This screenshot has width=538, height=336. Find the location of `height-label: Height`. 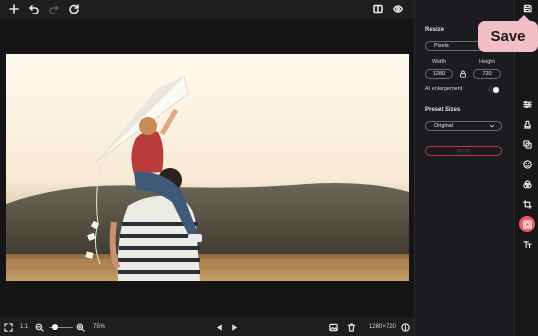

height-label: Height is located at coordinates (487, 62).